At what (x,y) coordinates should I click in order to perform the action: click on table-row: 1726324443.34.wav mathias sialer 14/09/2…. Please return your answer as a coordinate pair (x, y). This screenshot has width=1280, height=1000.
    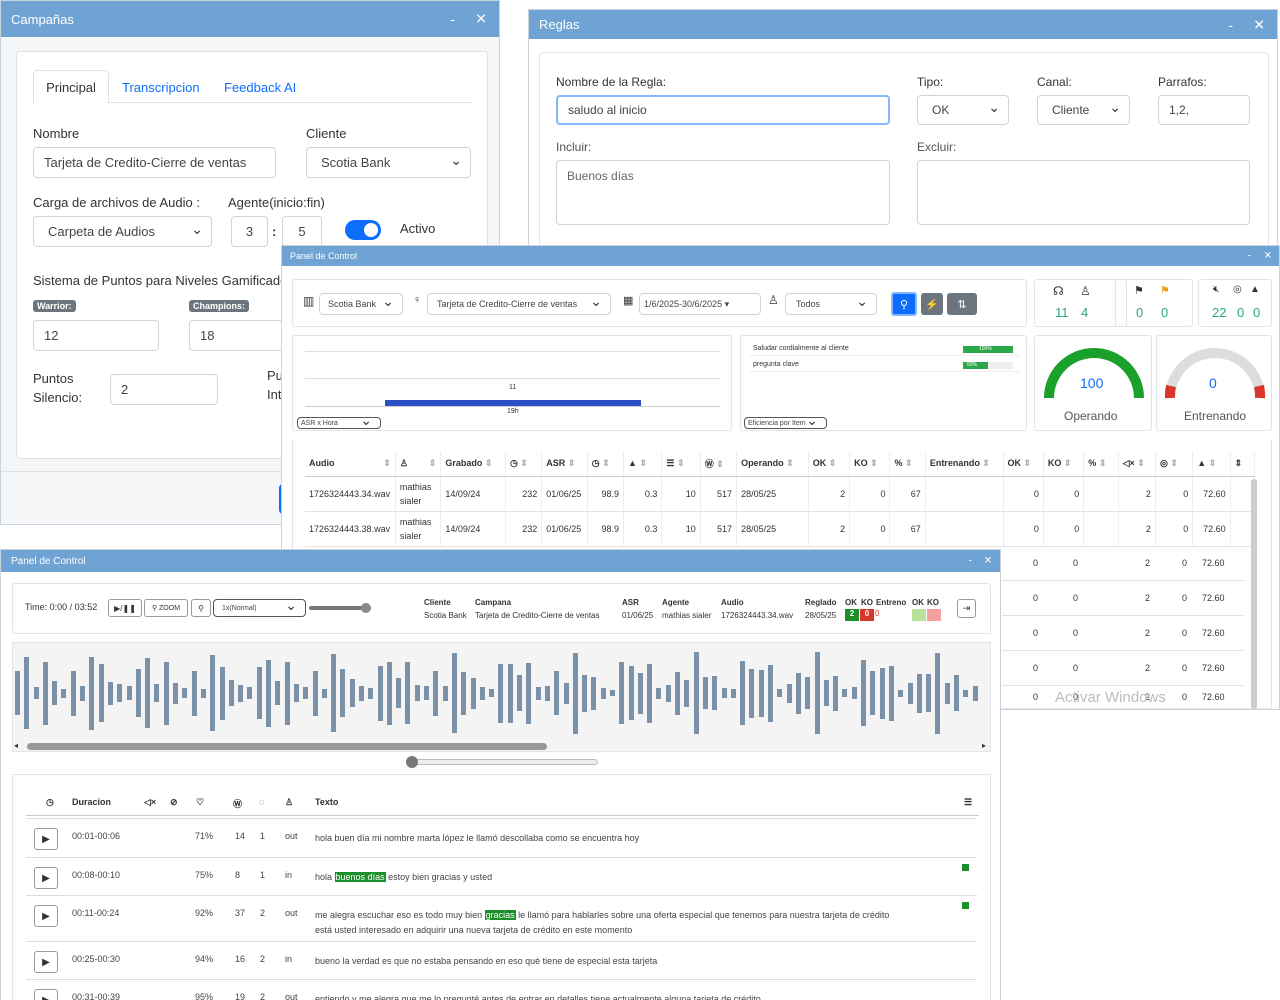
    Looking at the image, I should click on (780, 494).